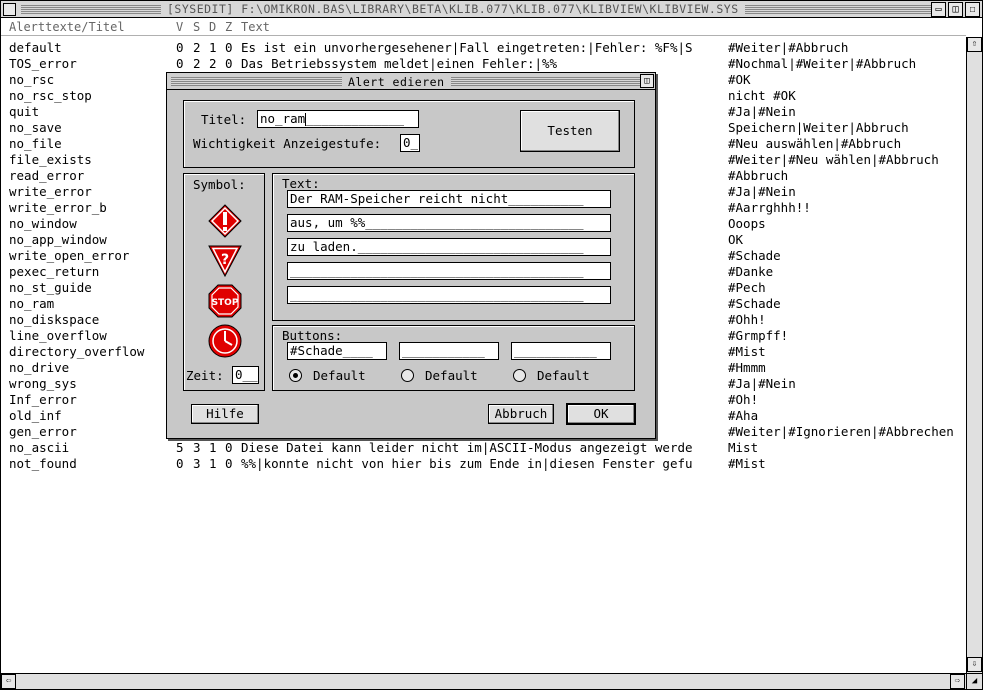 This screenshot has height=690, width=983. Describe the element at coordinates (196, 27) in the screenshot. I see `column-s-header: S` at that location.